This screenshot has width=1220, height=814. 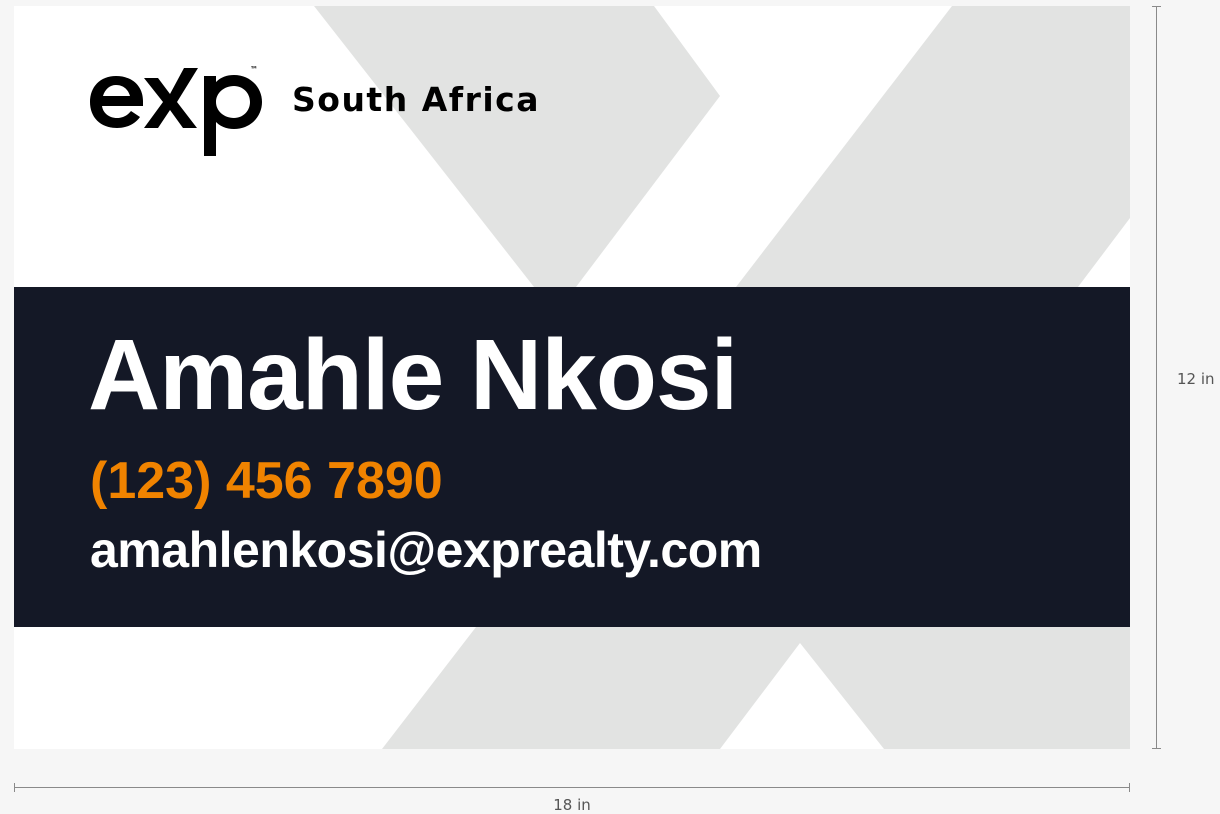 I want to click on trademark-symbol: ™, so click(x=254, y=69).